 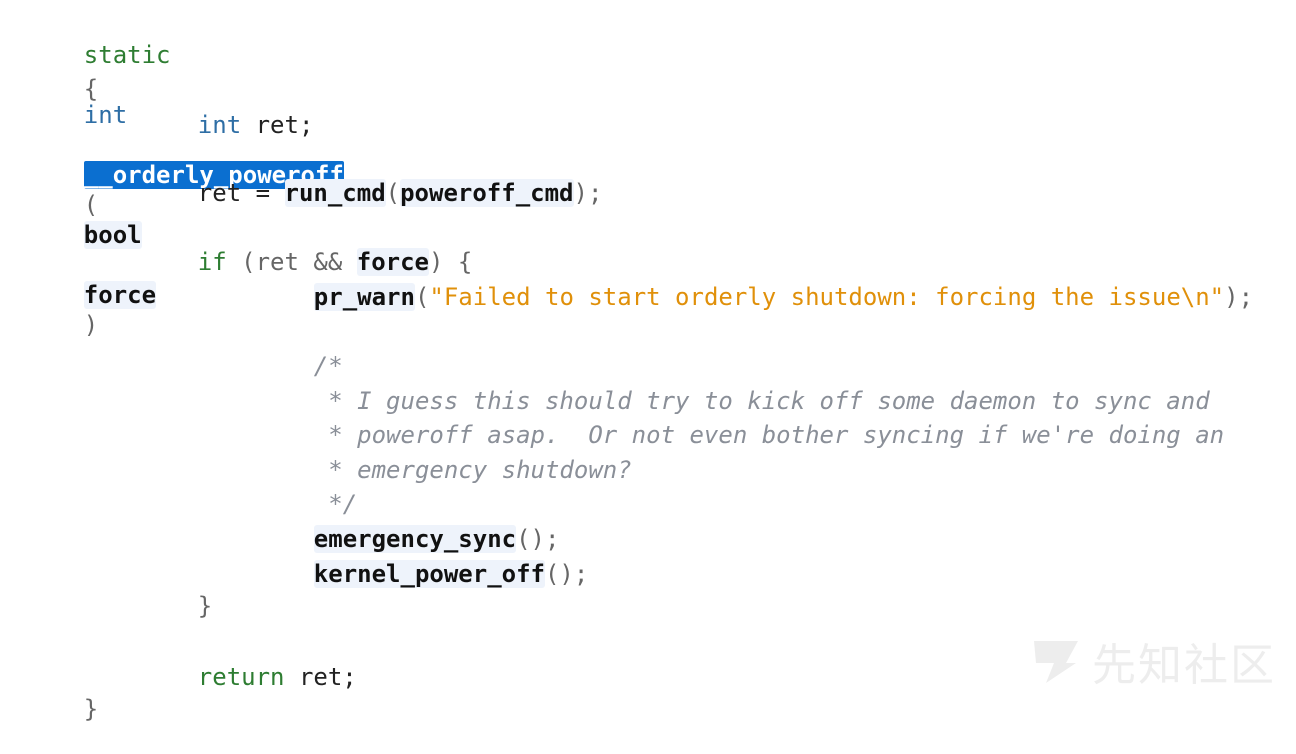 I want to click on ret-assign: ret =, so click(x=241, y=193).